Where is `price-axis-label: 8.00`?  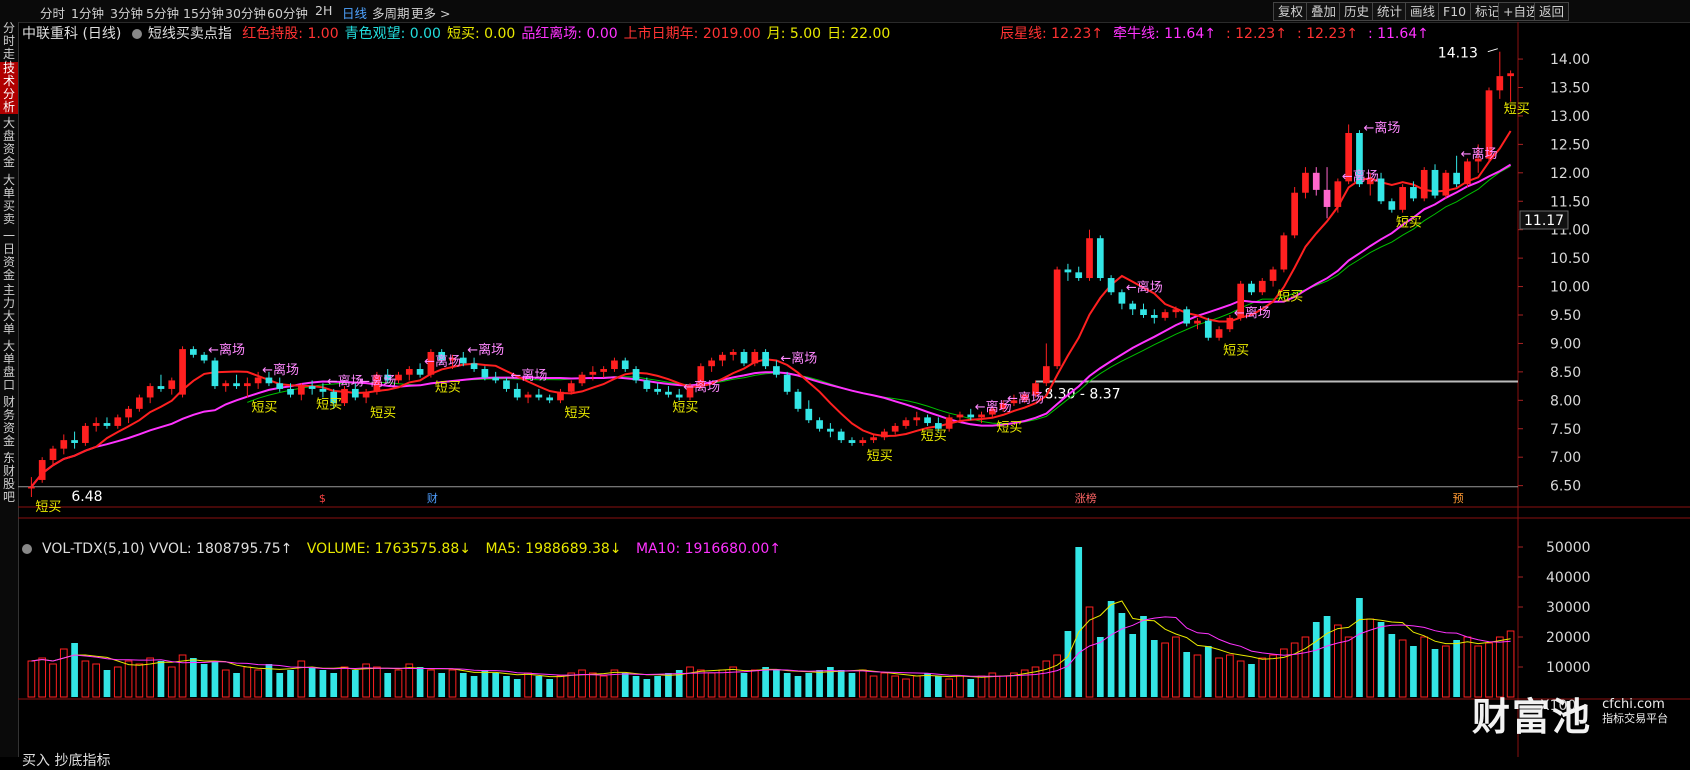
price-axis-label: 8.00 is located at coordinates (1565, 401).